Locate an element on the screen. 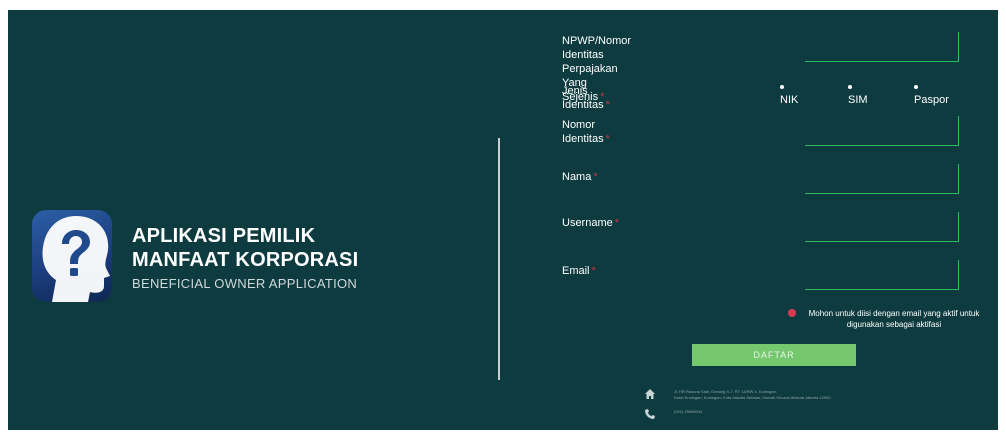 The image size is (1006, 434). username-input is located at coordinates (882, 227).